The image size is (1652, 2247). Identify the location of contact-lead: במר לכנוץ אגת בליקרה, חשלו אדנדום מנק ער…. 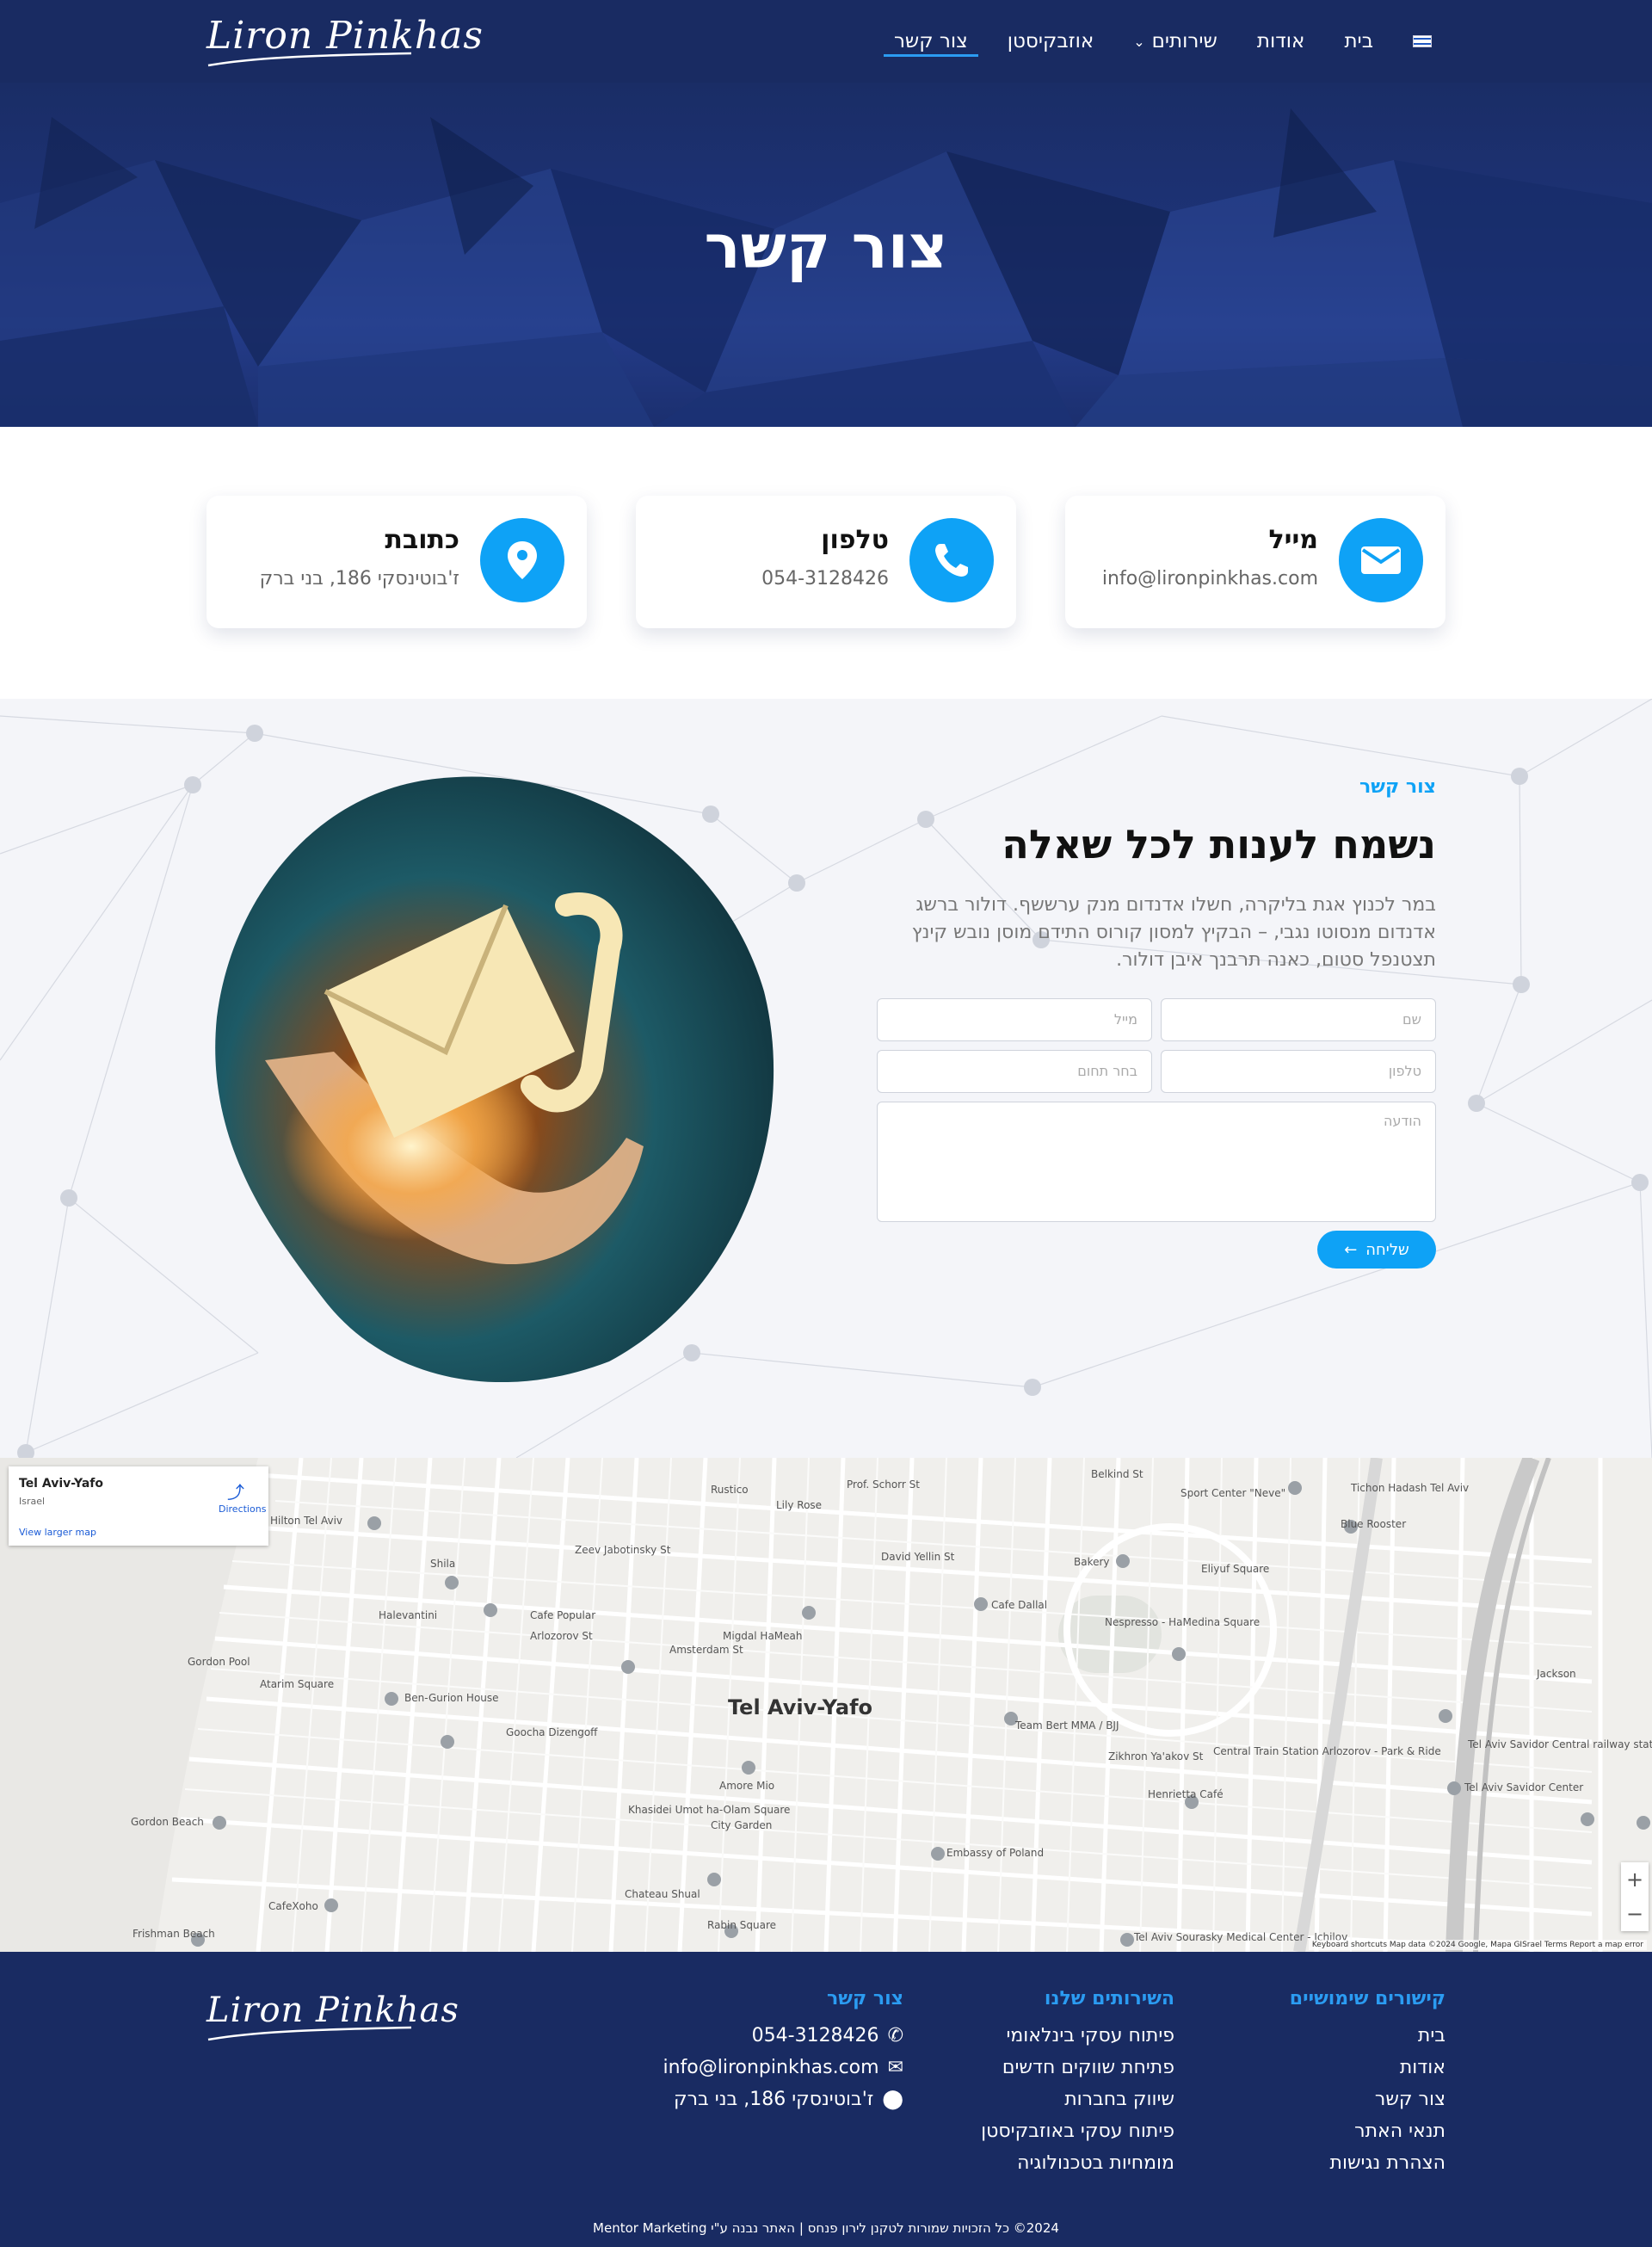
(1173, 932).